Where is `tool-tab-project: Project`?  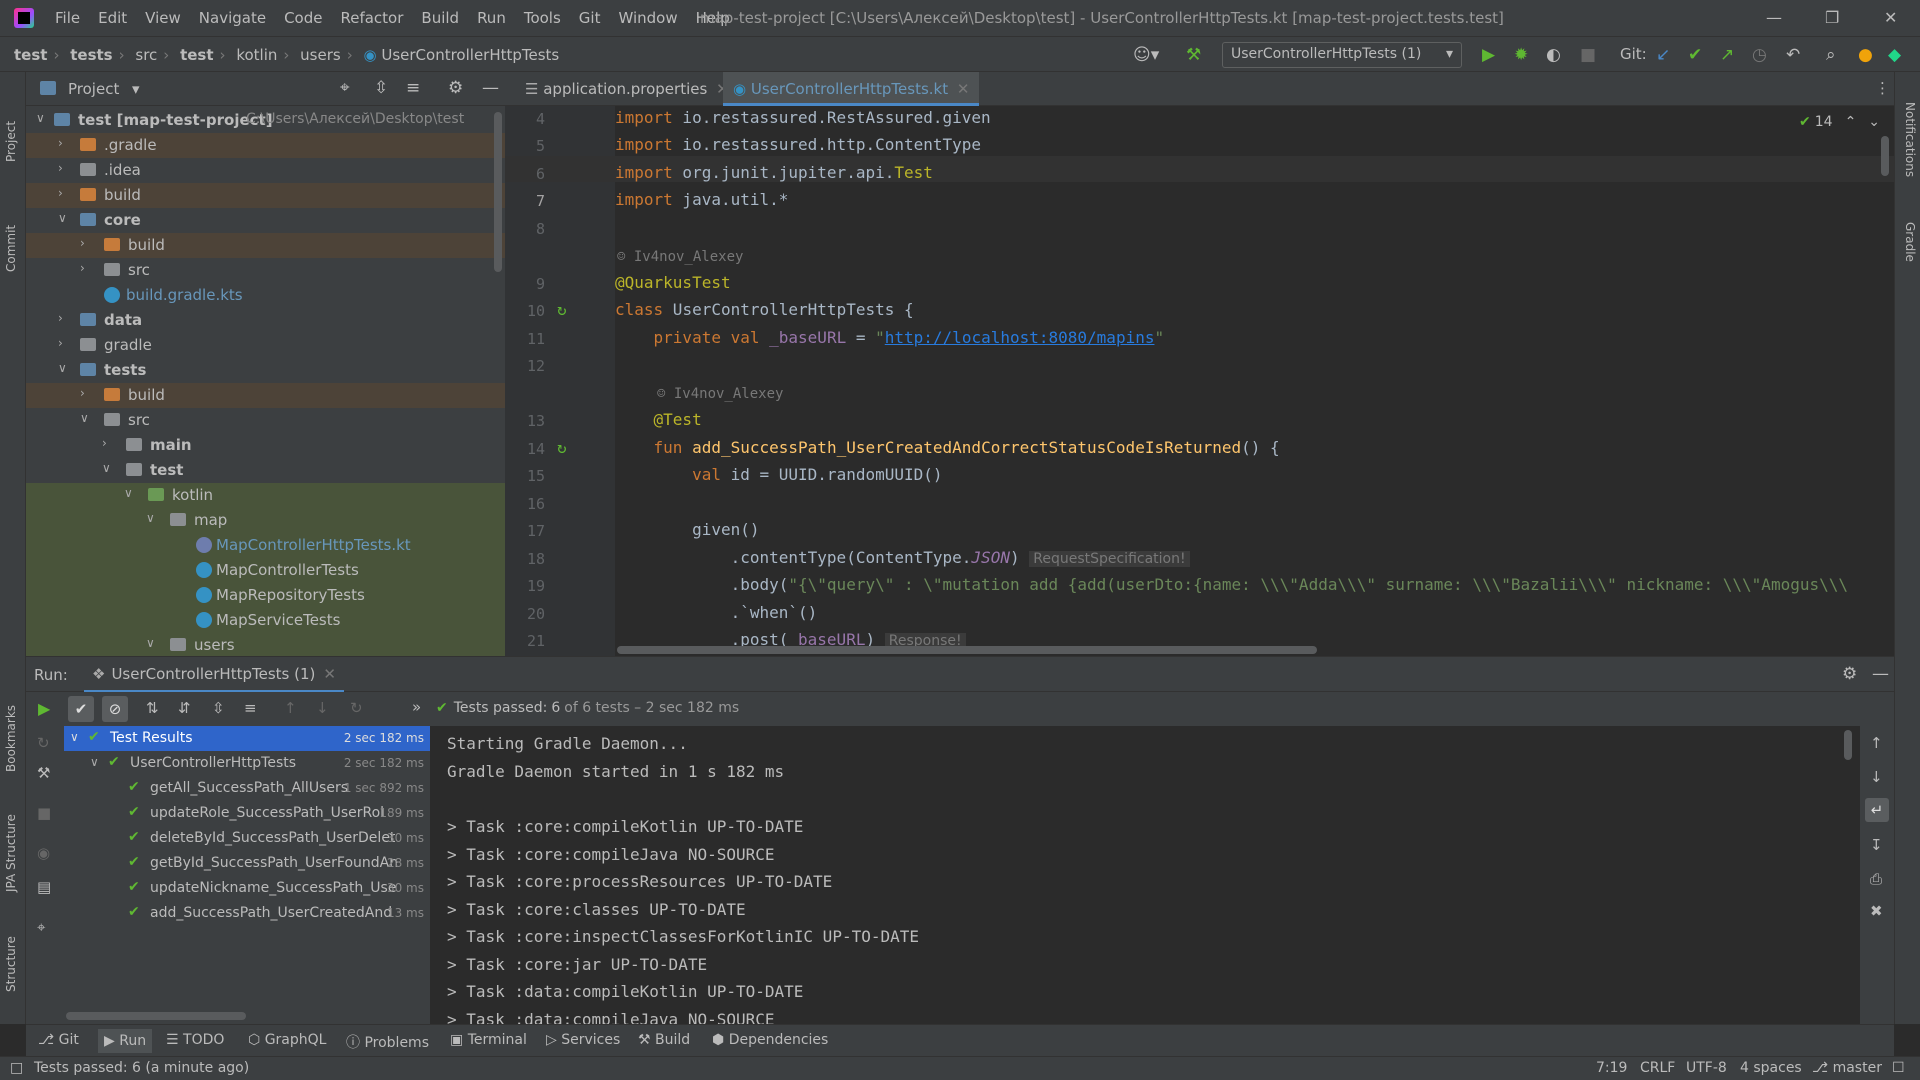
tool-tab-project: Project is located at coordinates (11, 141).